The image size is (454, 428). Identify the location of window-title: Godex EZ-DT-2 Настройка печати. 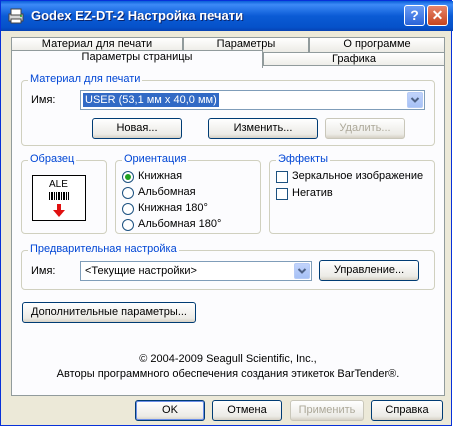
(137, 15).